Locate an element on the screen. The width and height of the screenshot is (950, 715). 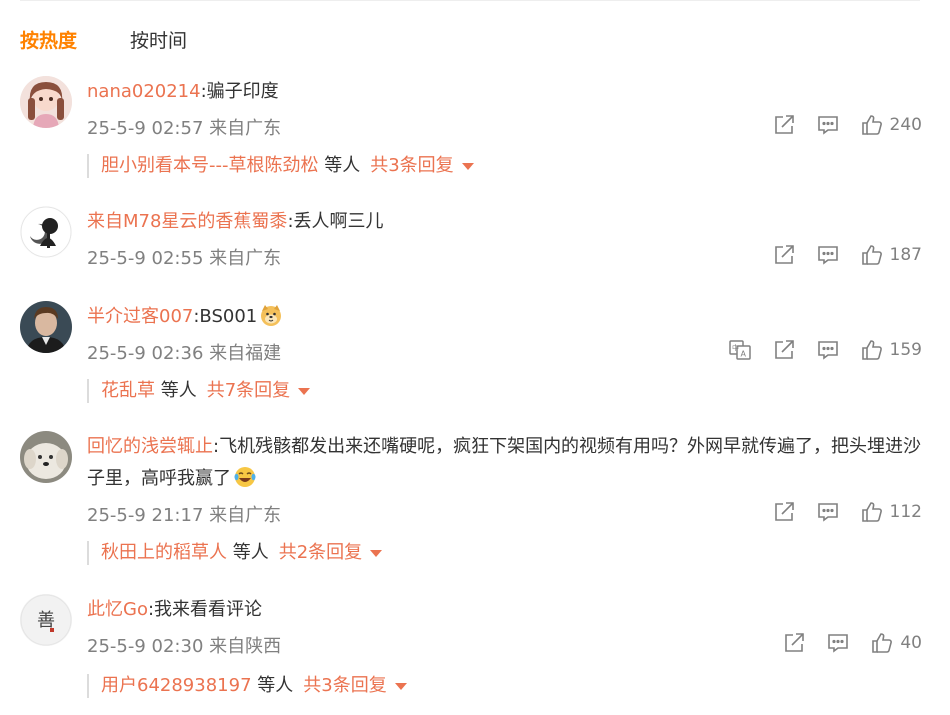
reply-summary: 秋田上的稻草人 等人 共2条回复 is located at coordinates (235, 553).